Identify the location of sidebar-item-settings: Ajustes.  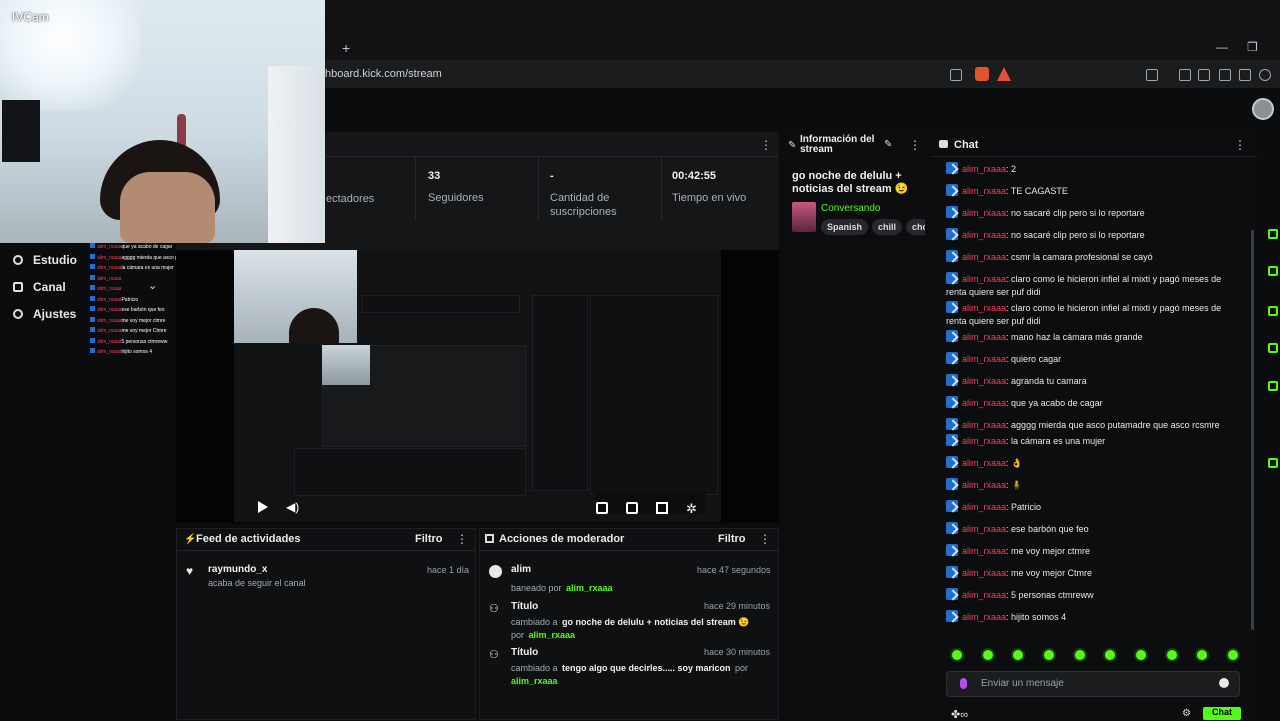
(44, 314).